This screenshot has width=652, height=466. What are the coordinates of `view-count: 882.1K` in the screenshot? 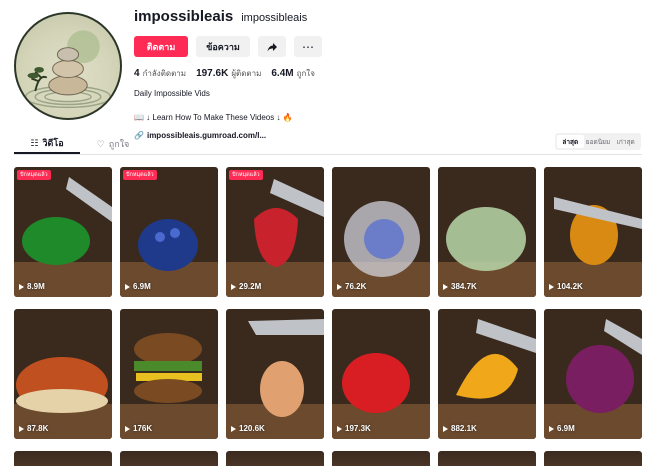 It's located at (460, 428).